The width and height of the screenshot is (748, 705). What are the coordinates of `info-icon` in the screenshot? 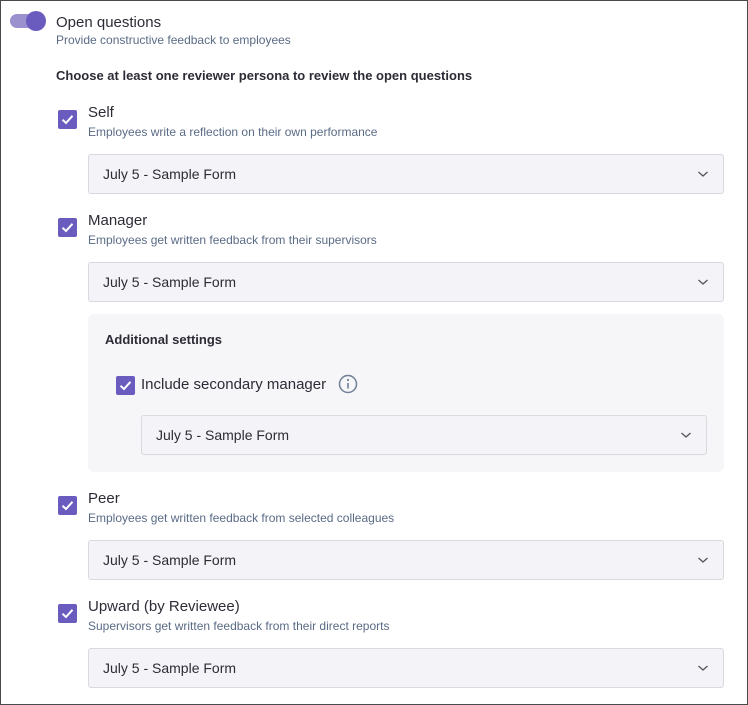 It's located at (348, 384).